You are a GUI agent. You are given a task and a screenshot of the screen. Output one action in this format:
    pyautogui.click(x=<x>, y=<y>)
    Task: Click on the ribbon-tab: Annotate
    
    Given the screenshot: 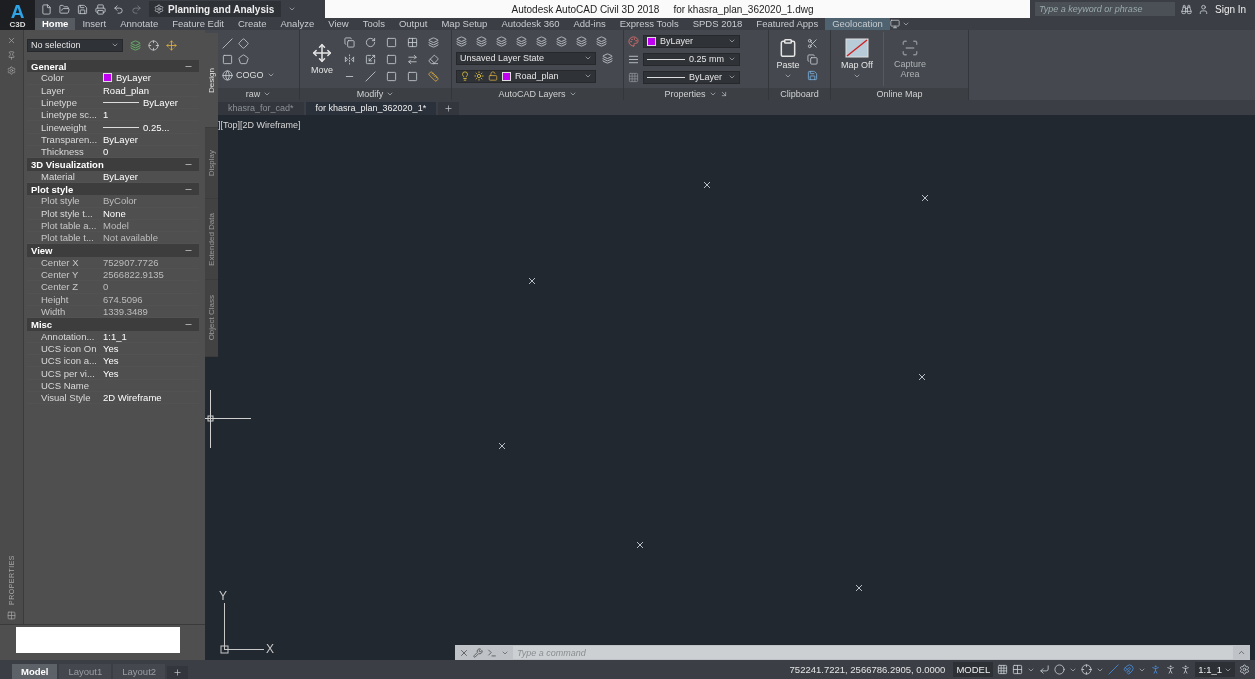 What is the action you would take?
    pyautogui.click(x=139, y=24)
    